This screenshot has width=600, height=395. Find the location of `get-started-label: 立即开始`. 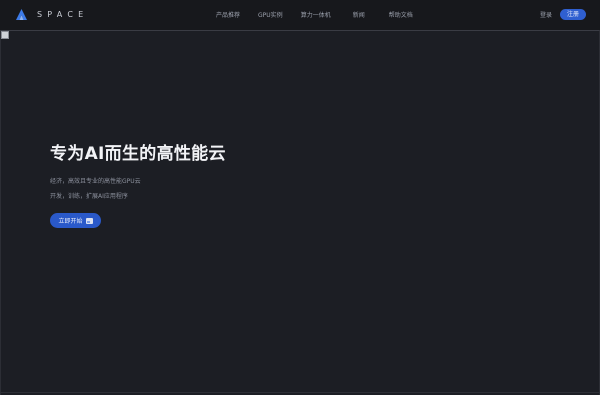

get-started-label: 立即开始 is located at coordinates (70, 221).